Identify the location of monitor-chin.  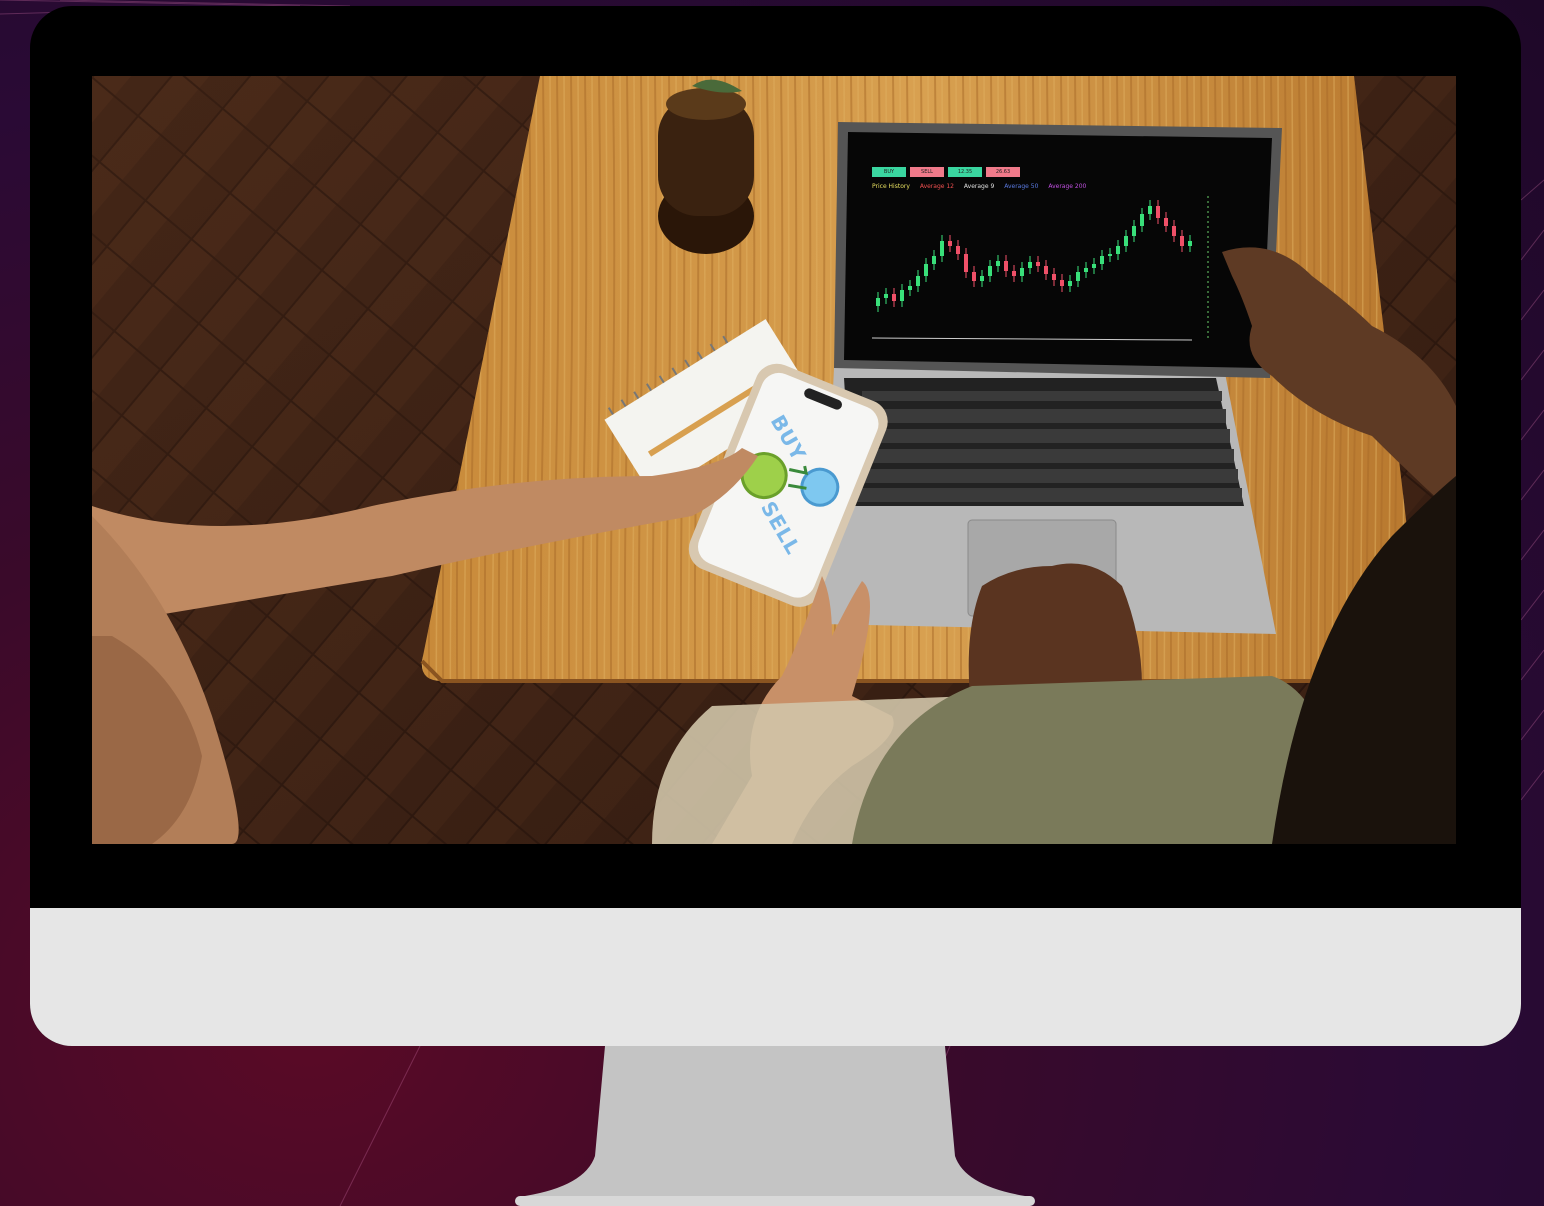
(775, 977).